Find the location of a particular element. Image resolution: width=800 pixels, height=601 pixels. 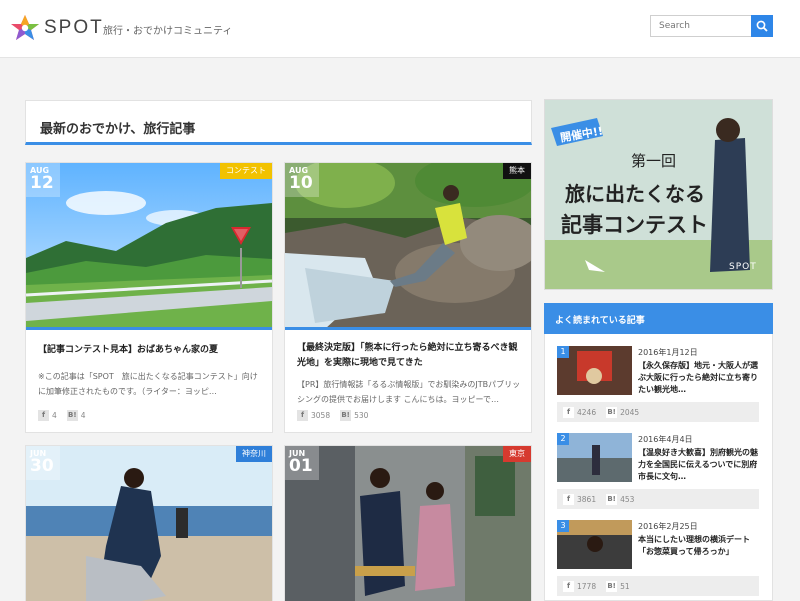

article-card: JUN 01 東京 is located at coordinates (408, 523).